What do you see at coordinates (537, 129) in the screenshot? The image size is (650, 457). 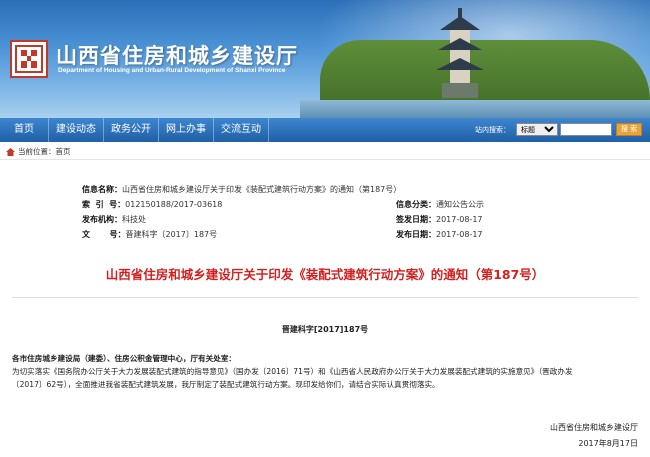 I see `search-type-select: 标题` at bounding box center [537, 129].